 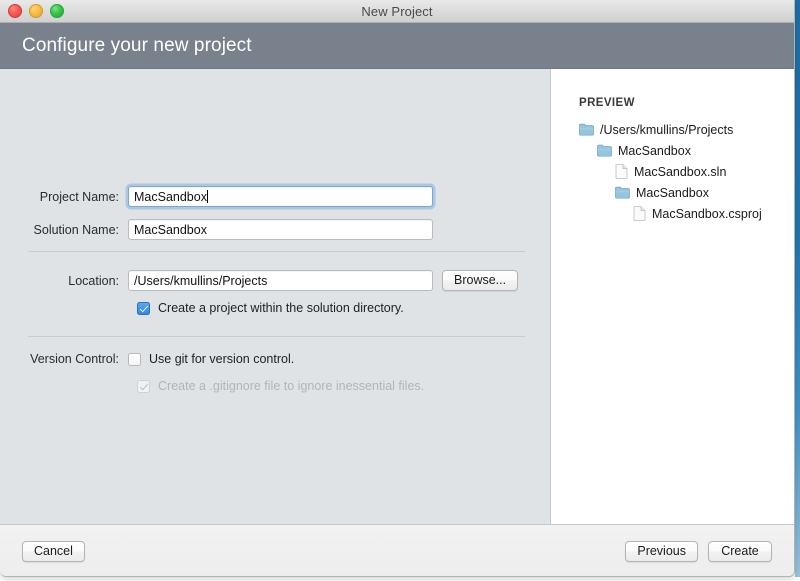 I want to click on desktop-bottom-strip, so click(x=400, y=579).